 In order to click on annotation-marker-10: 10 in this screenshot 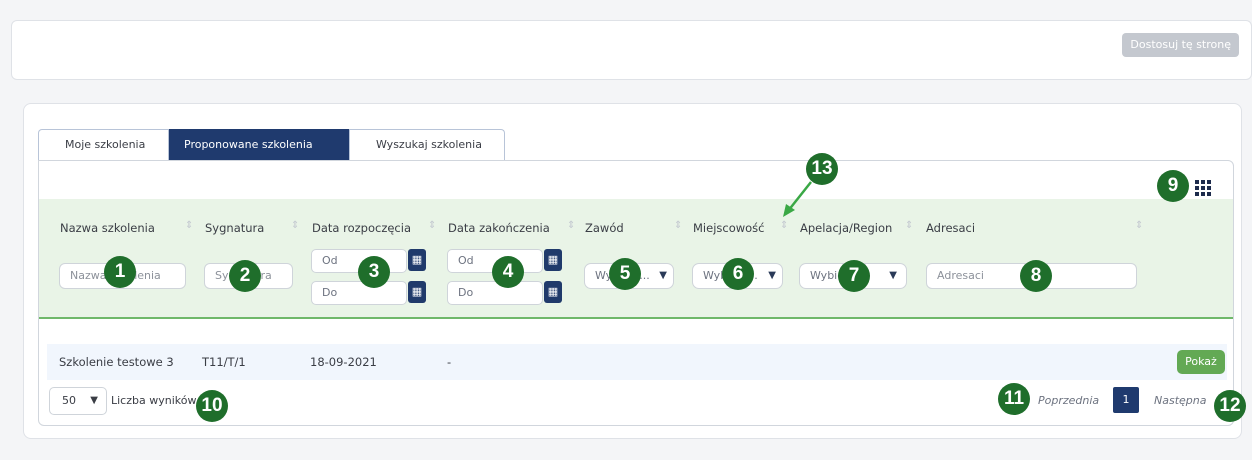, I will do `click(212, 406)`.